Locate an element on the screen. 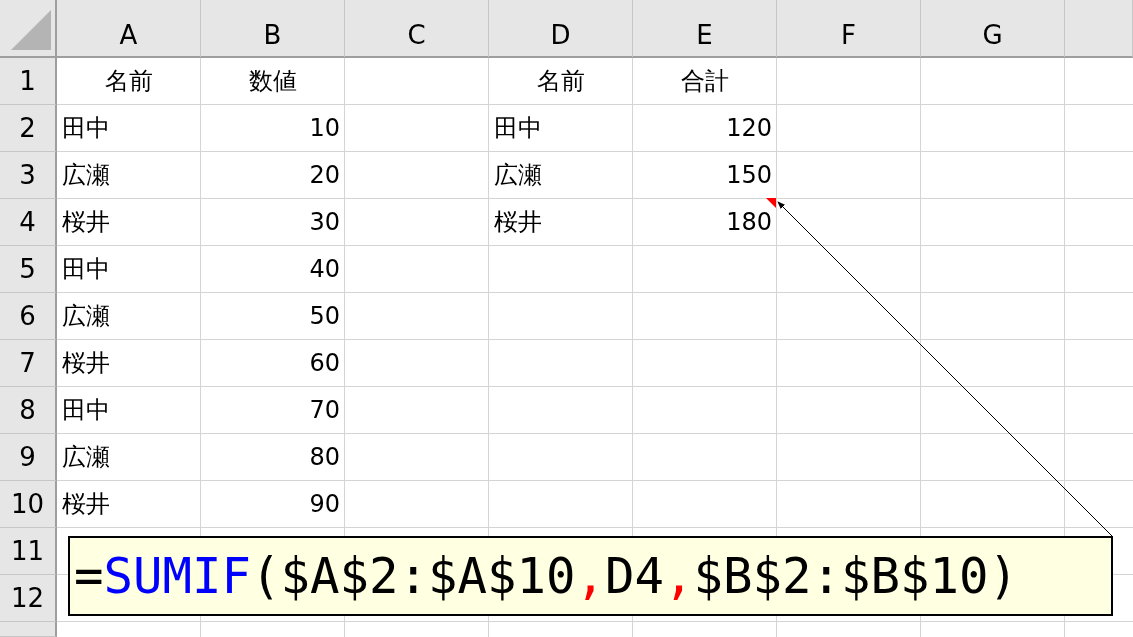  column-header: C is located at coordinates (417, 29).